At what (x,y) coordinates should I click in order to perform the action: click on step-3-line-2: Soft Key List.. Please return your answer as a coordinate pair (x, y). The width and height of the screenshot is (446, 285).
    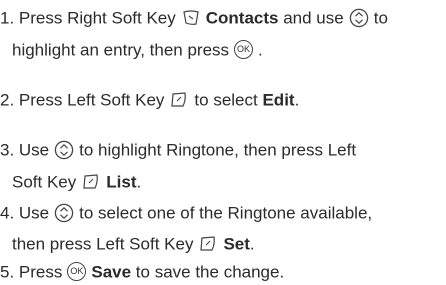
    Looking at the image, I should click on (76, 182).